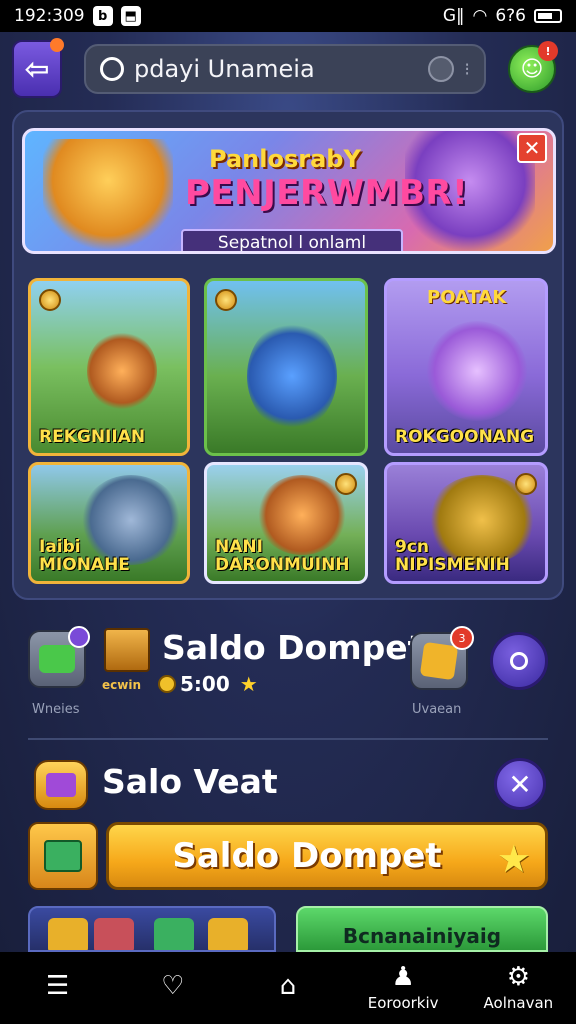 The image size is (576, 1024). Describe the element at coordinates (112, 69) in the screenshot. I see `search-icon` at that location.